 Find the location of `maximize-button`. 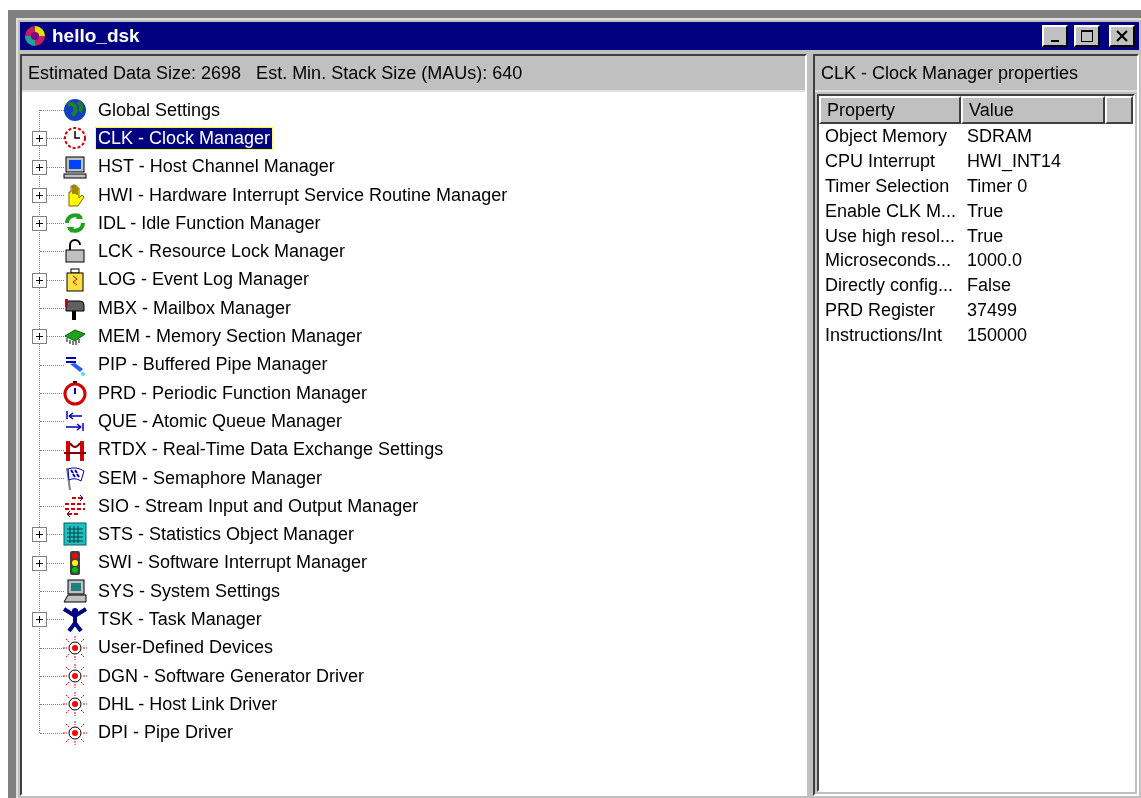

maximize-button is located at coordinates (1087, 36).